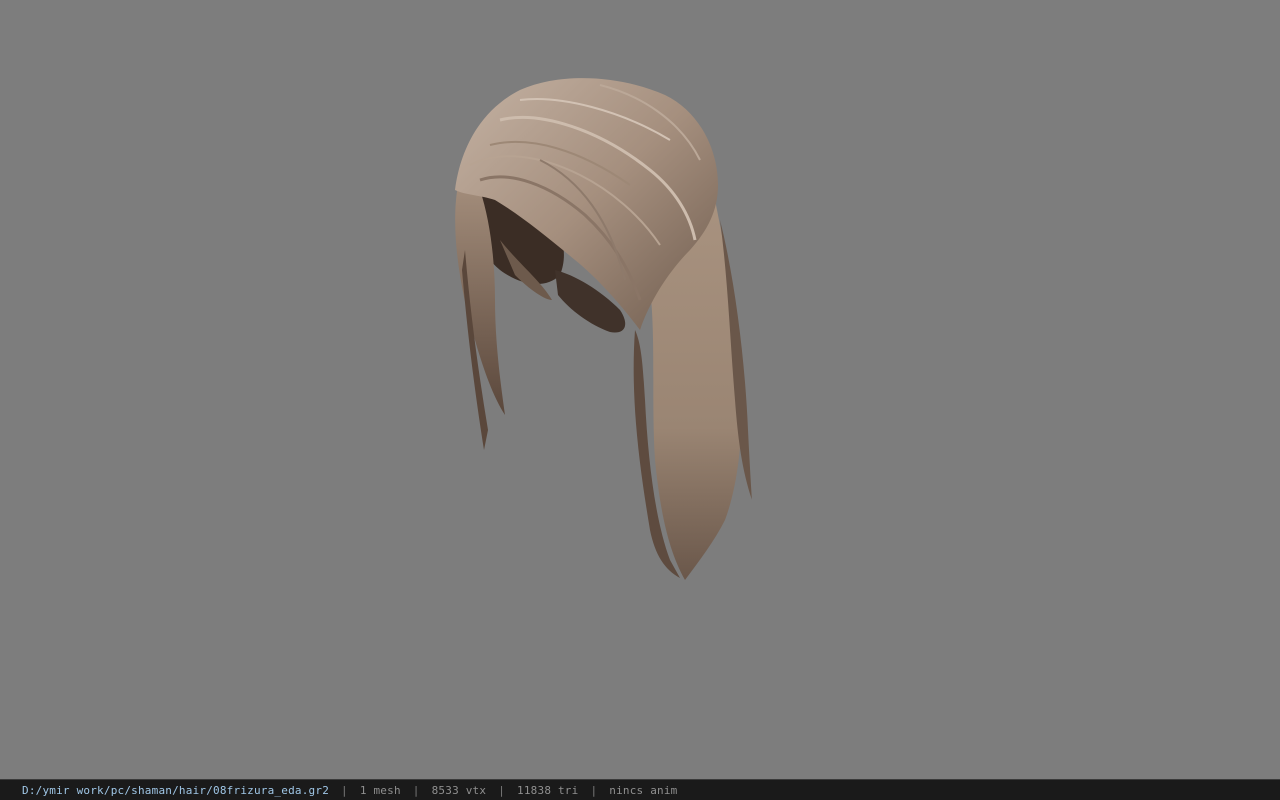 The image size is (1280, 800). Describe the element at coordinates (380, 790) in the screenshot. I see `mesh-count: 1 mesh` at that location.